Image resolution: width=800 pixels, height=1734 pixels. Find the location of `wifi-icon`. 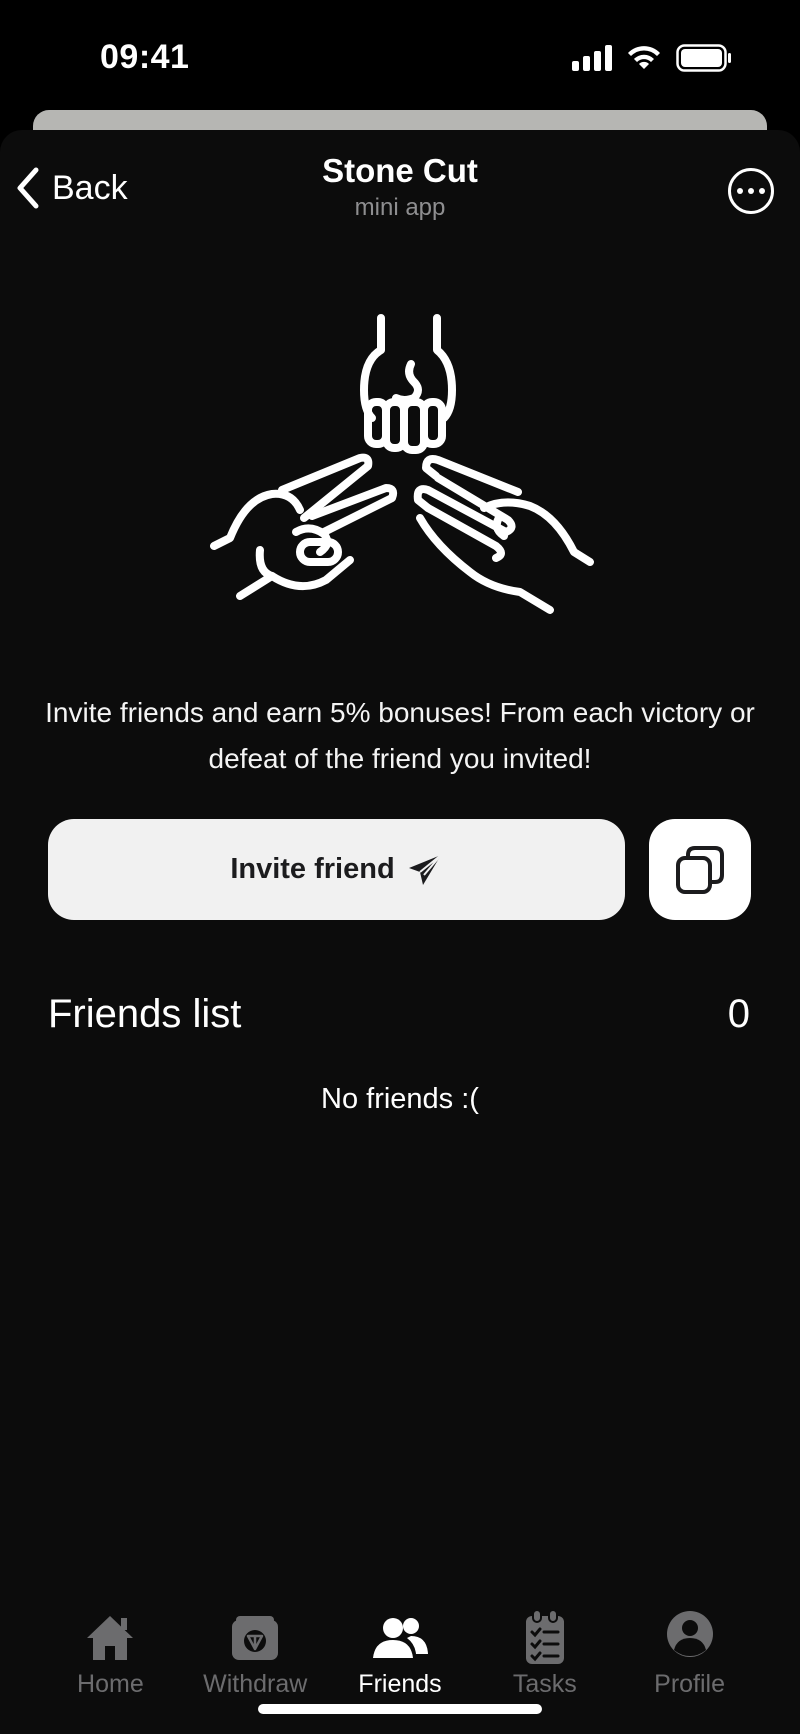

wifi-icon is located at coordinates (644, 57).